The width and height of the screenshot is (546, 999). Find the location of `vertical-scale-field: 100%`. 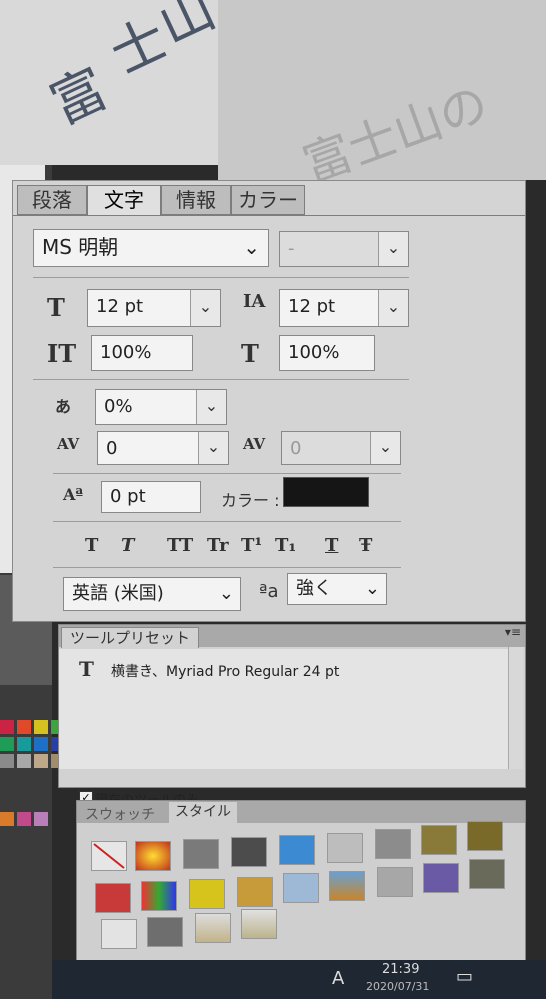

vertical-scale-field: 100% is located at coordinates (142, 353).